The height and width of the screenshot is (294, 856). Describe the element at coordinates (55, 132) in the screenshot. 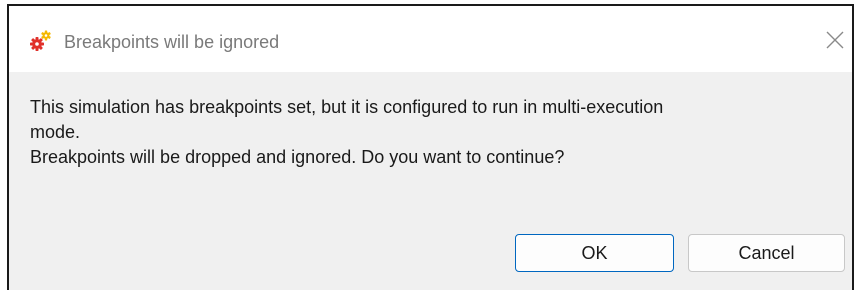

I see `message-line: mode.` at that location.